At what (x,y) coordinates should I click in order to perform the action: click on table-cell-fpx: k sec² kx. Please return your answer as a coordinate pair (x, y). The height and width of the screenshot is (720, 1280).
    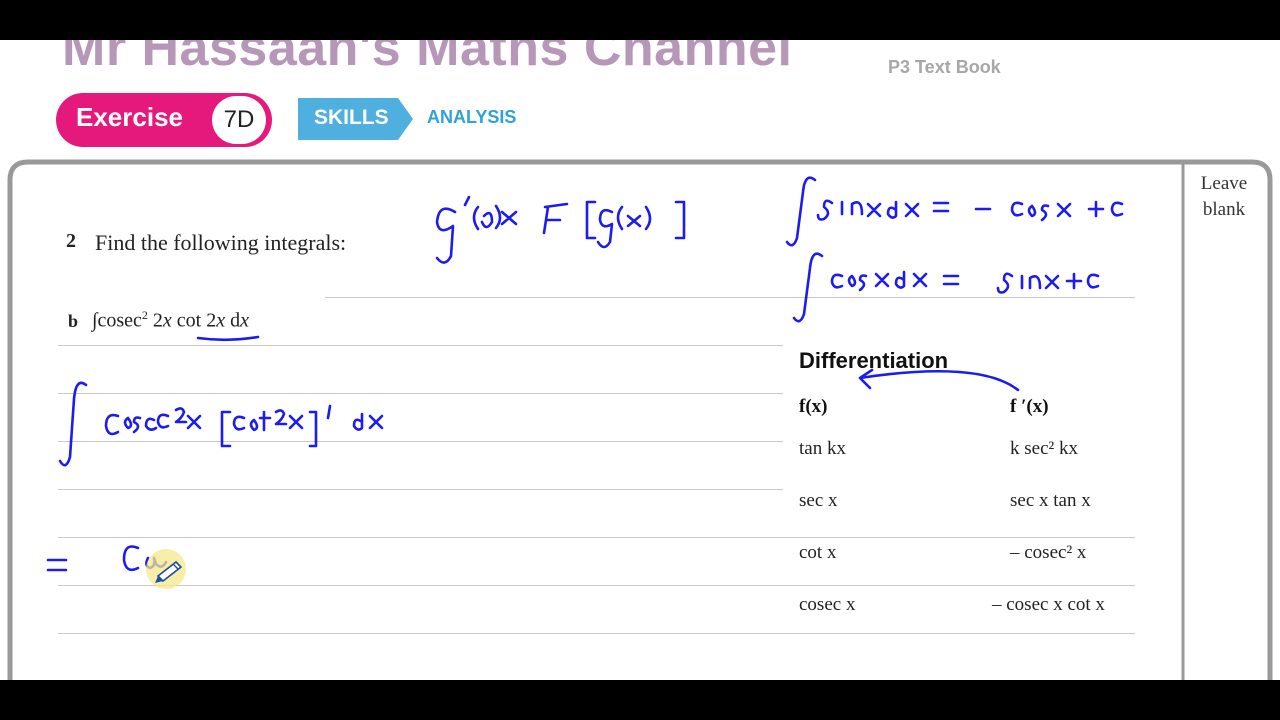
    Looking at the image, I should click on (1044, 448).